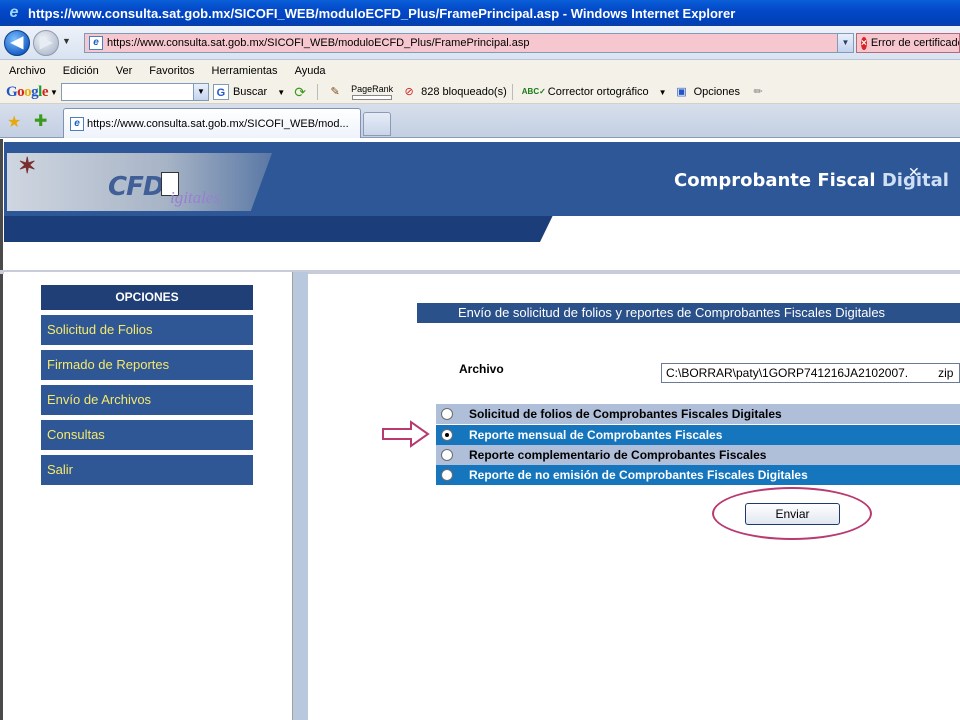 The height and width of the screenshot is (720, 960). What do you see at coordinates (750, 229) in the screenshot?
I see `banner-white-cut` at bounding box center [750, 229].